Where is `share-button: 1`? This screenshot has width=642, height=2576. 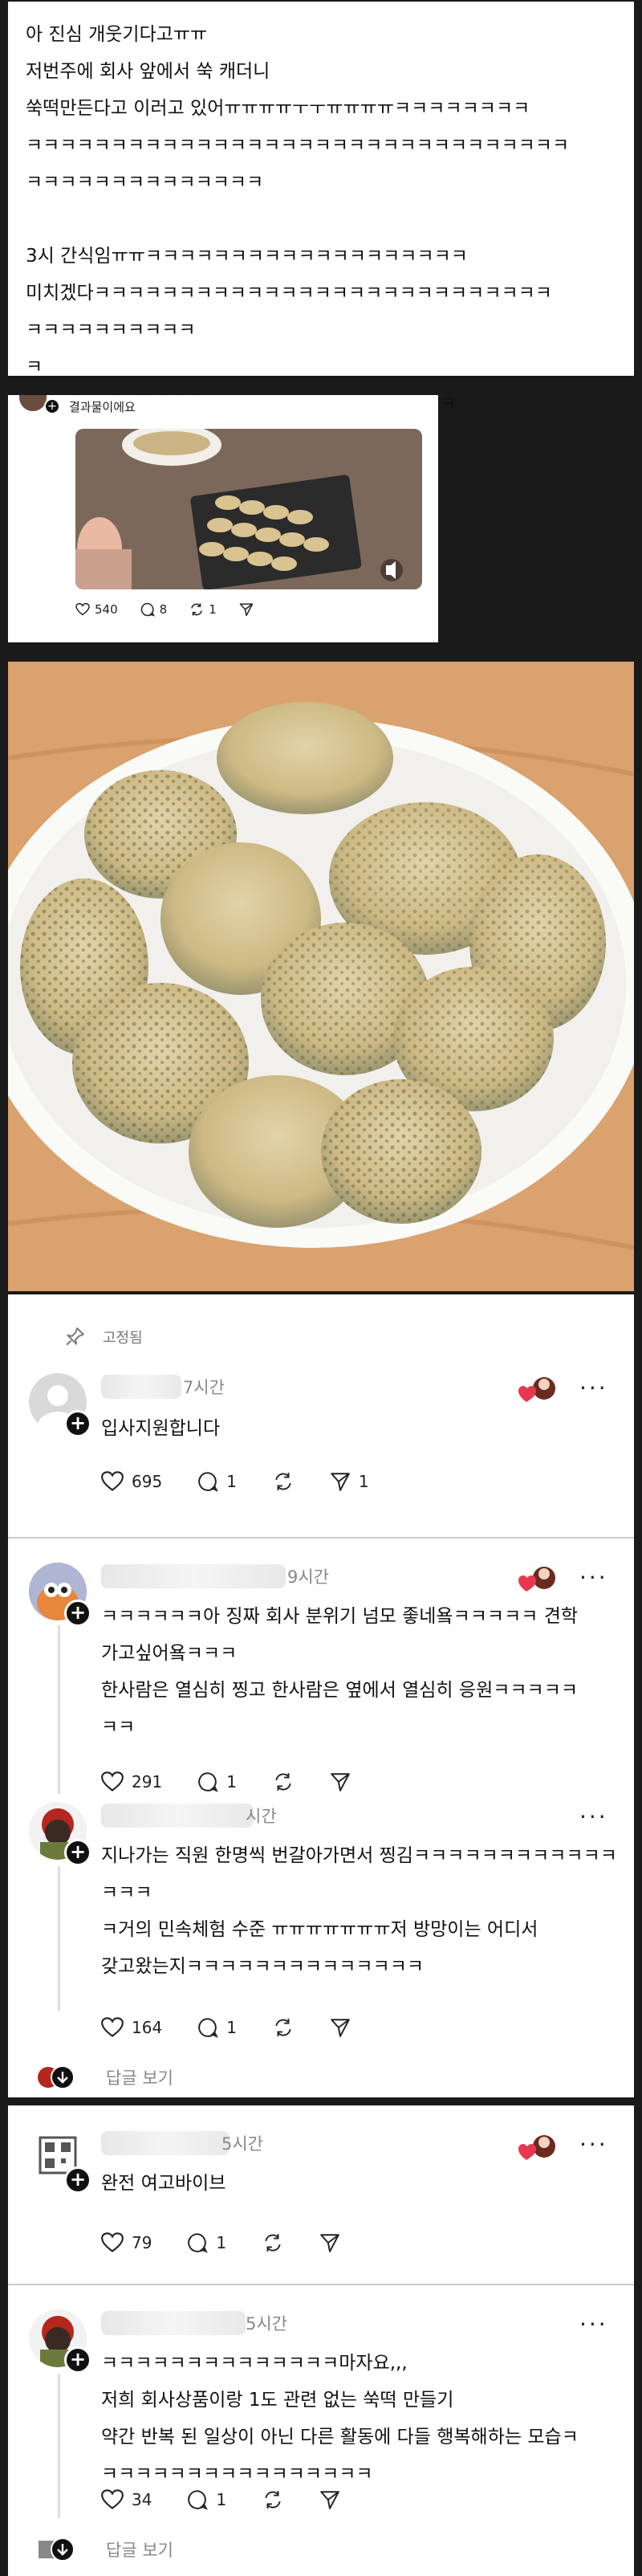 share-button: 1 is located at coordinates (349, 1481).